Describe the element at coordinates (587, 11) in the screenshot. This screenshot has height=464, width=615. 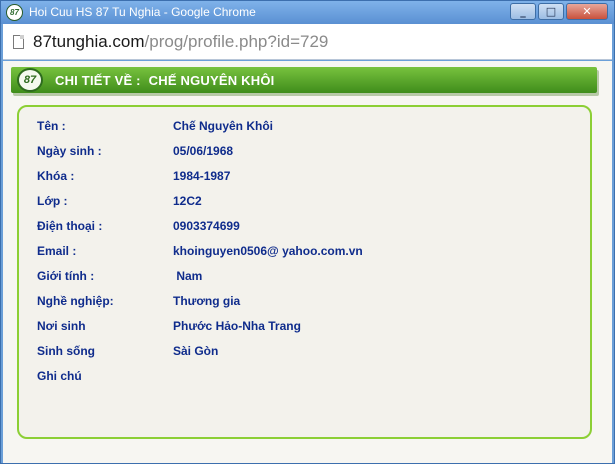
I see `close-button: ✕` at that location.